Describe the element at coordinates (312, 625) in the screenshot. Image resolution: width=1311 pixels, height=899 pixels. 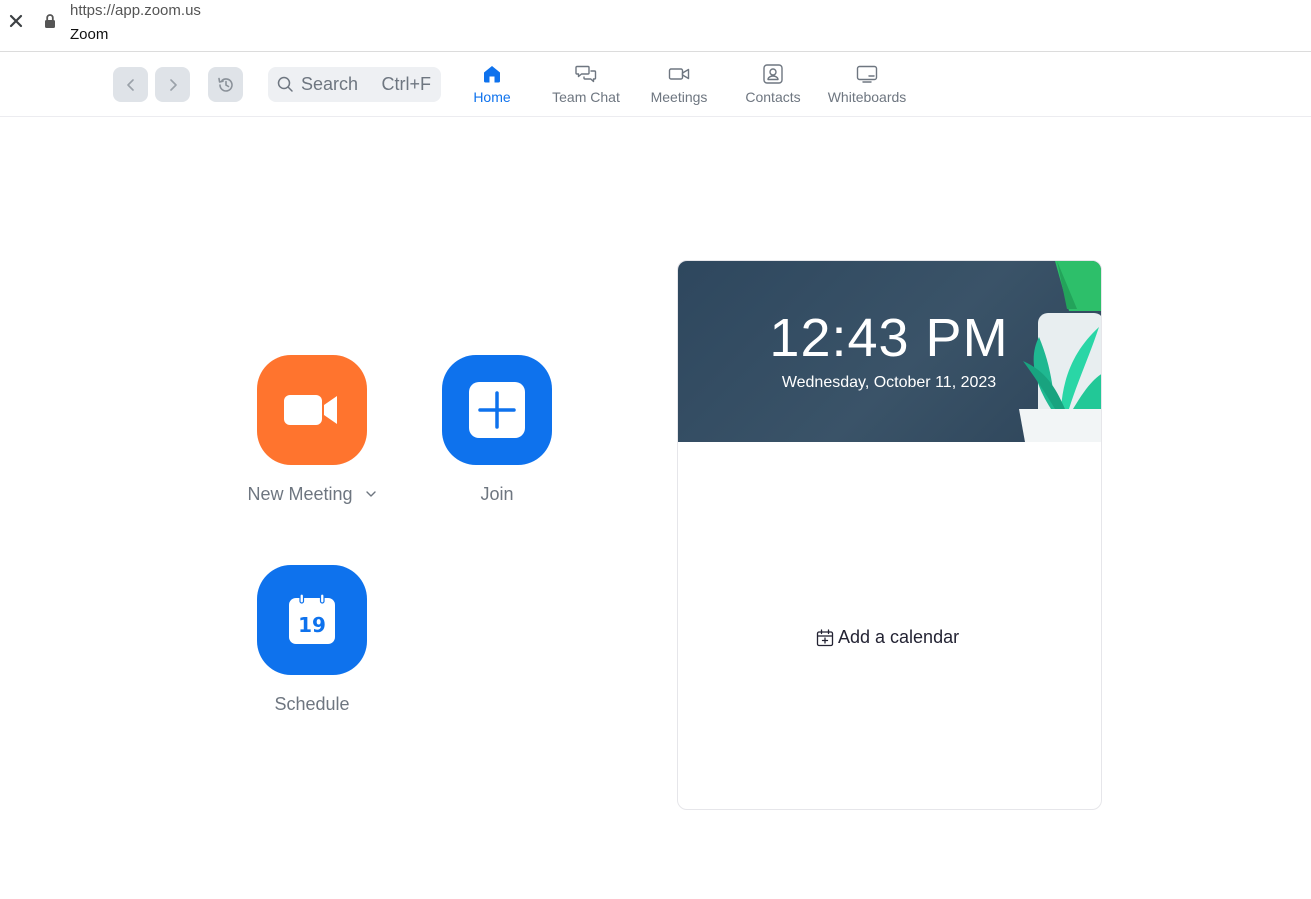
I see `calendar-day: 19` at that location.